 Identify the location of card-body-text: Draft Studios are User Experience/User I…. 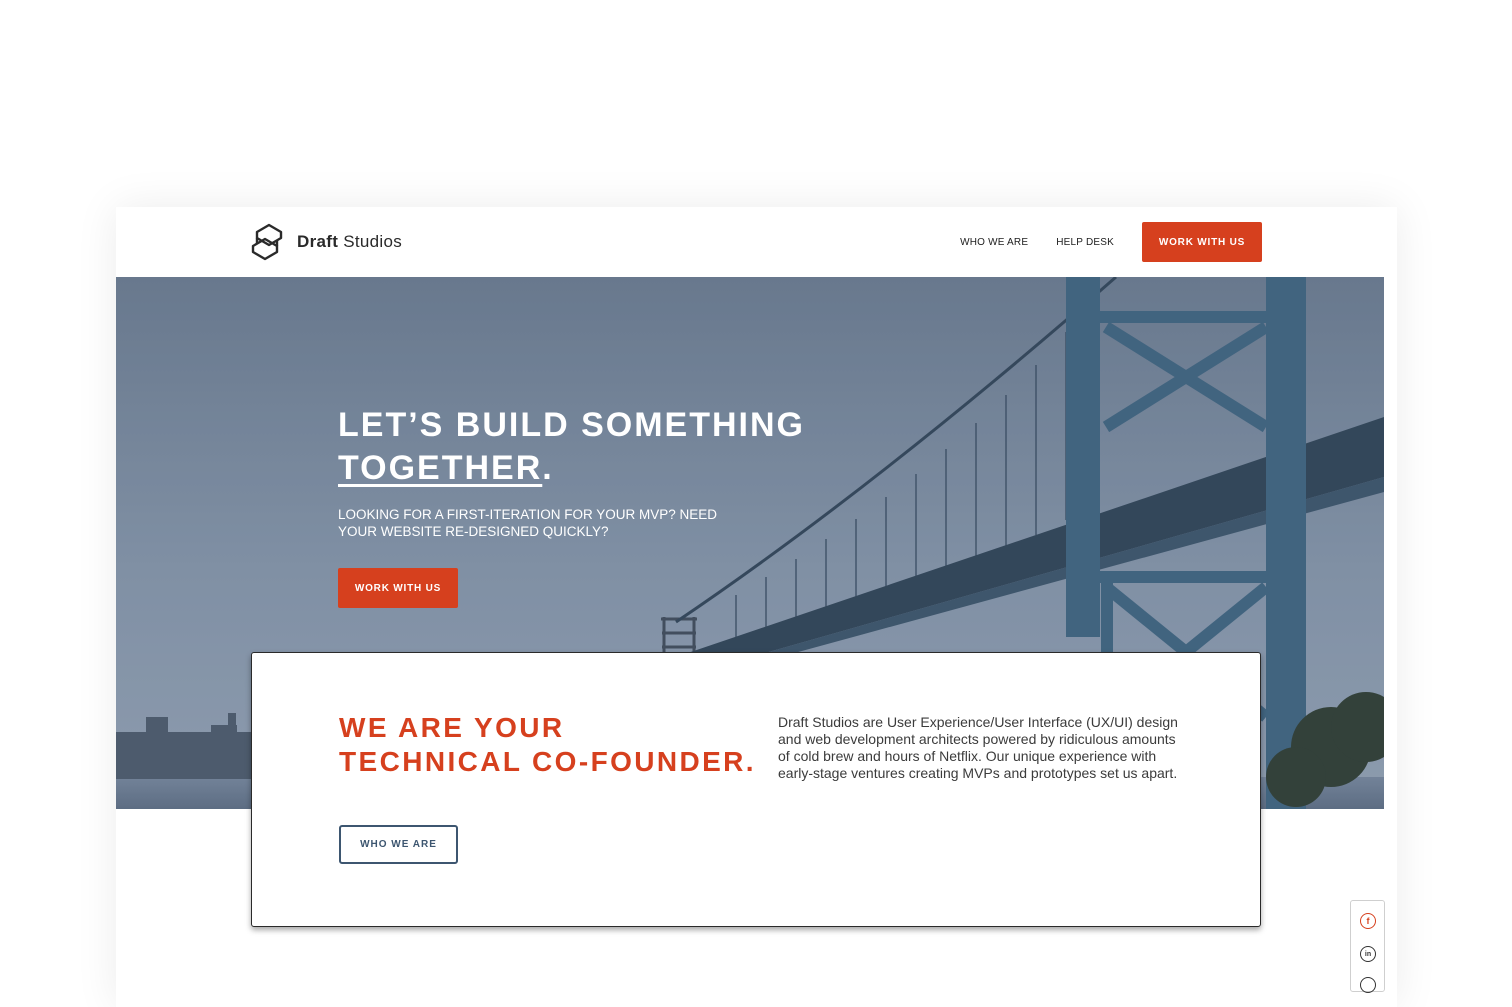
(978, 747).